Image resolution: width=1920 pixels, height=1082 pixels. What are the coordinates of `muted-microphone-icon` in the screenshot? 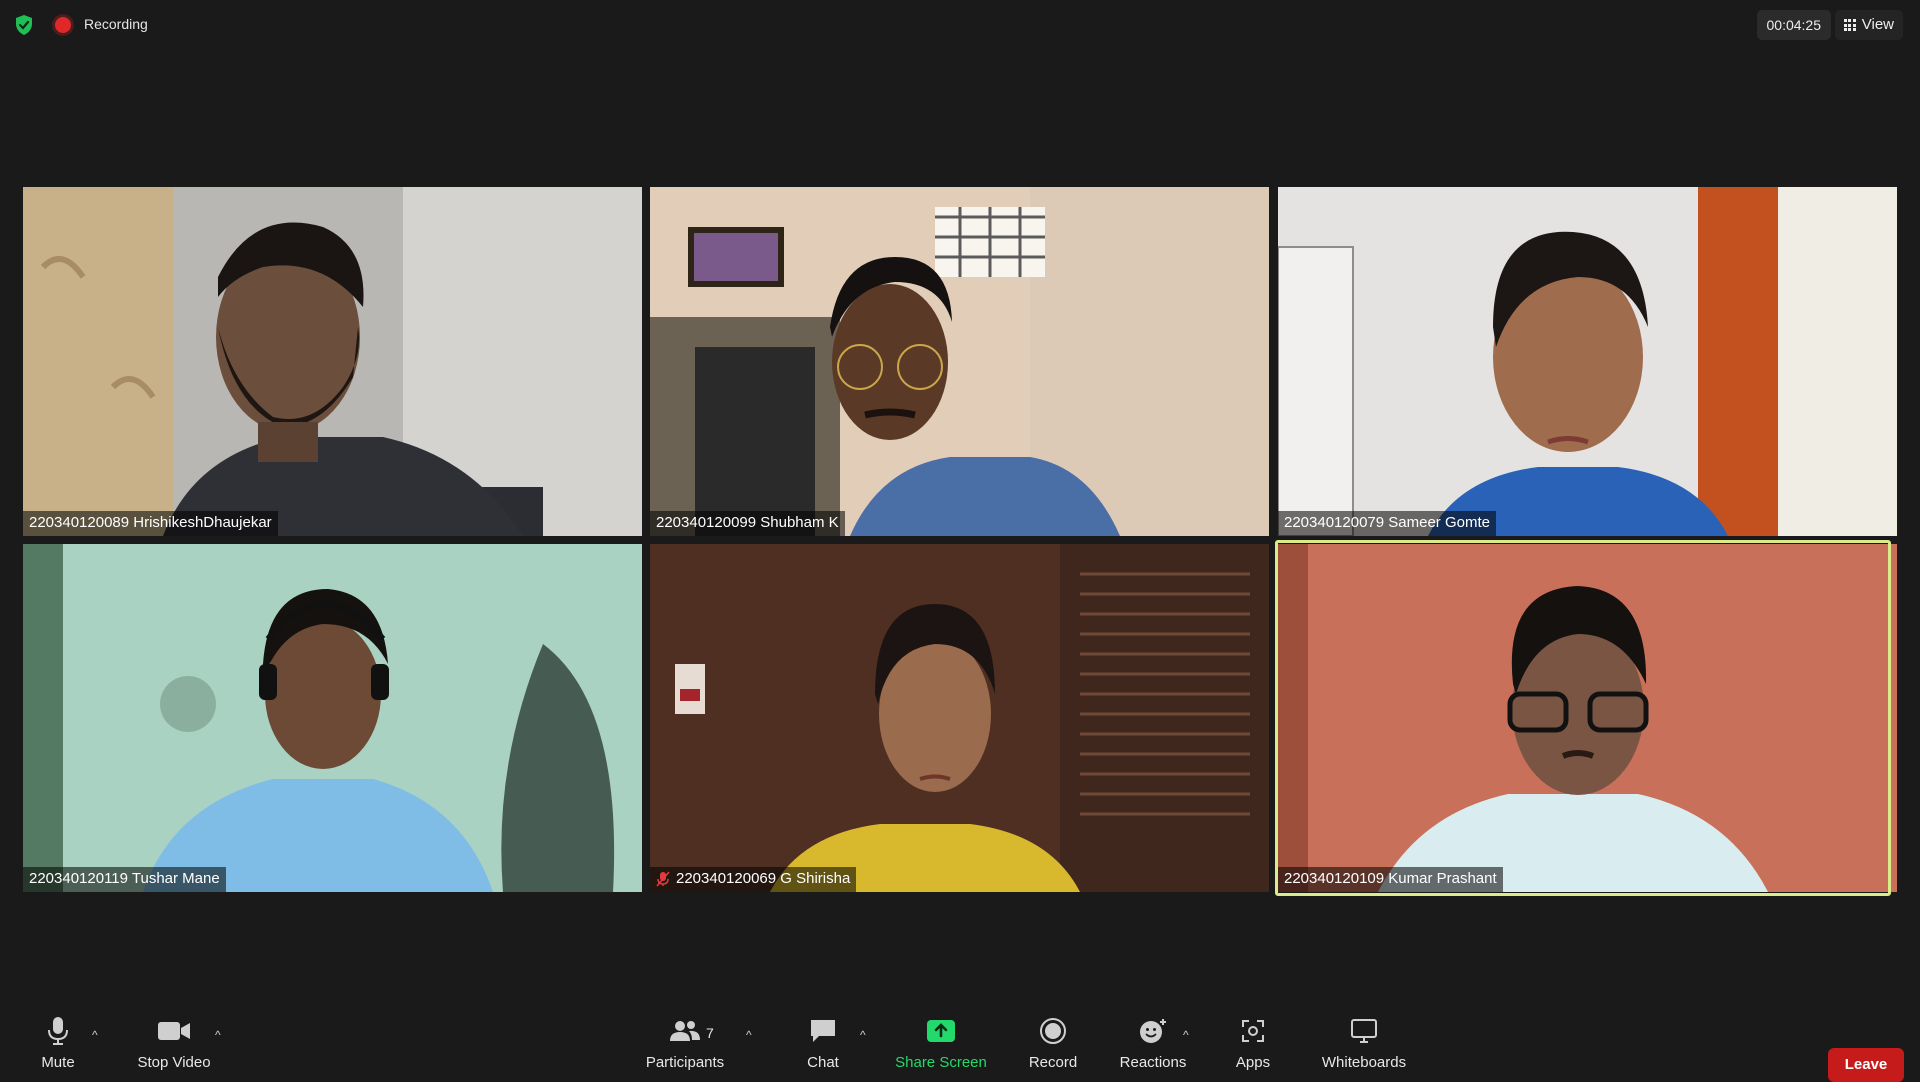 It's located at (663, 879).